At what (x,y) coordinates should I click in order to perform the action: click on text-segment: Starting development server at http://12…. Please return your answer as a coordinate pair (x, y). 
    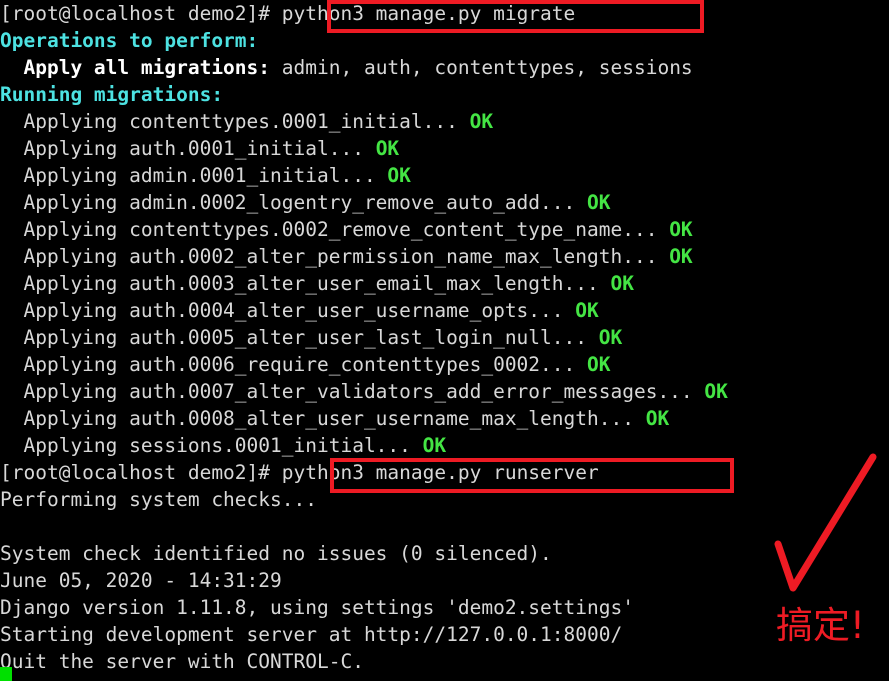
    Looking at the image, I should click on (311, 634).